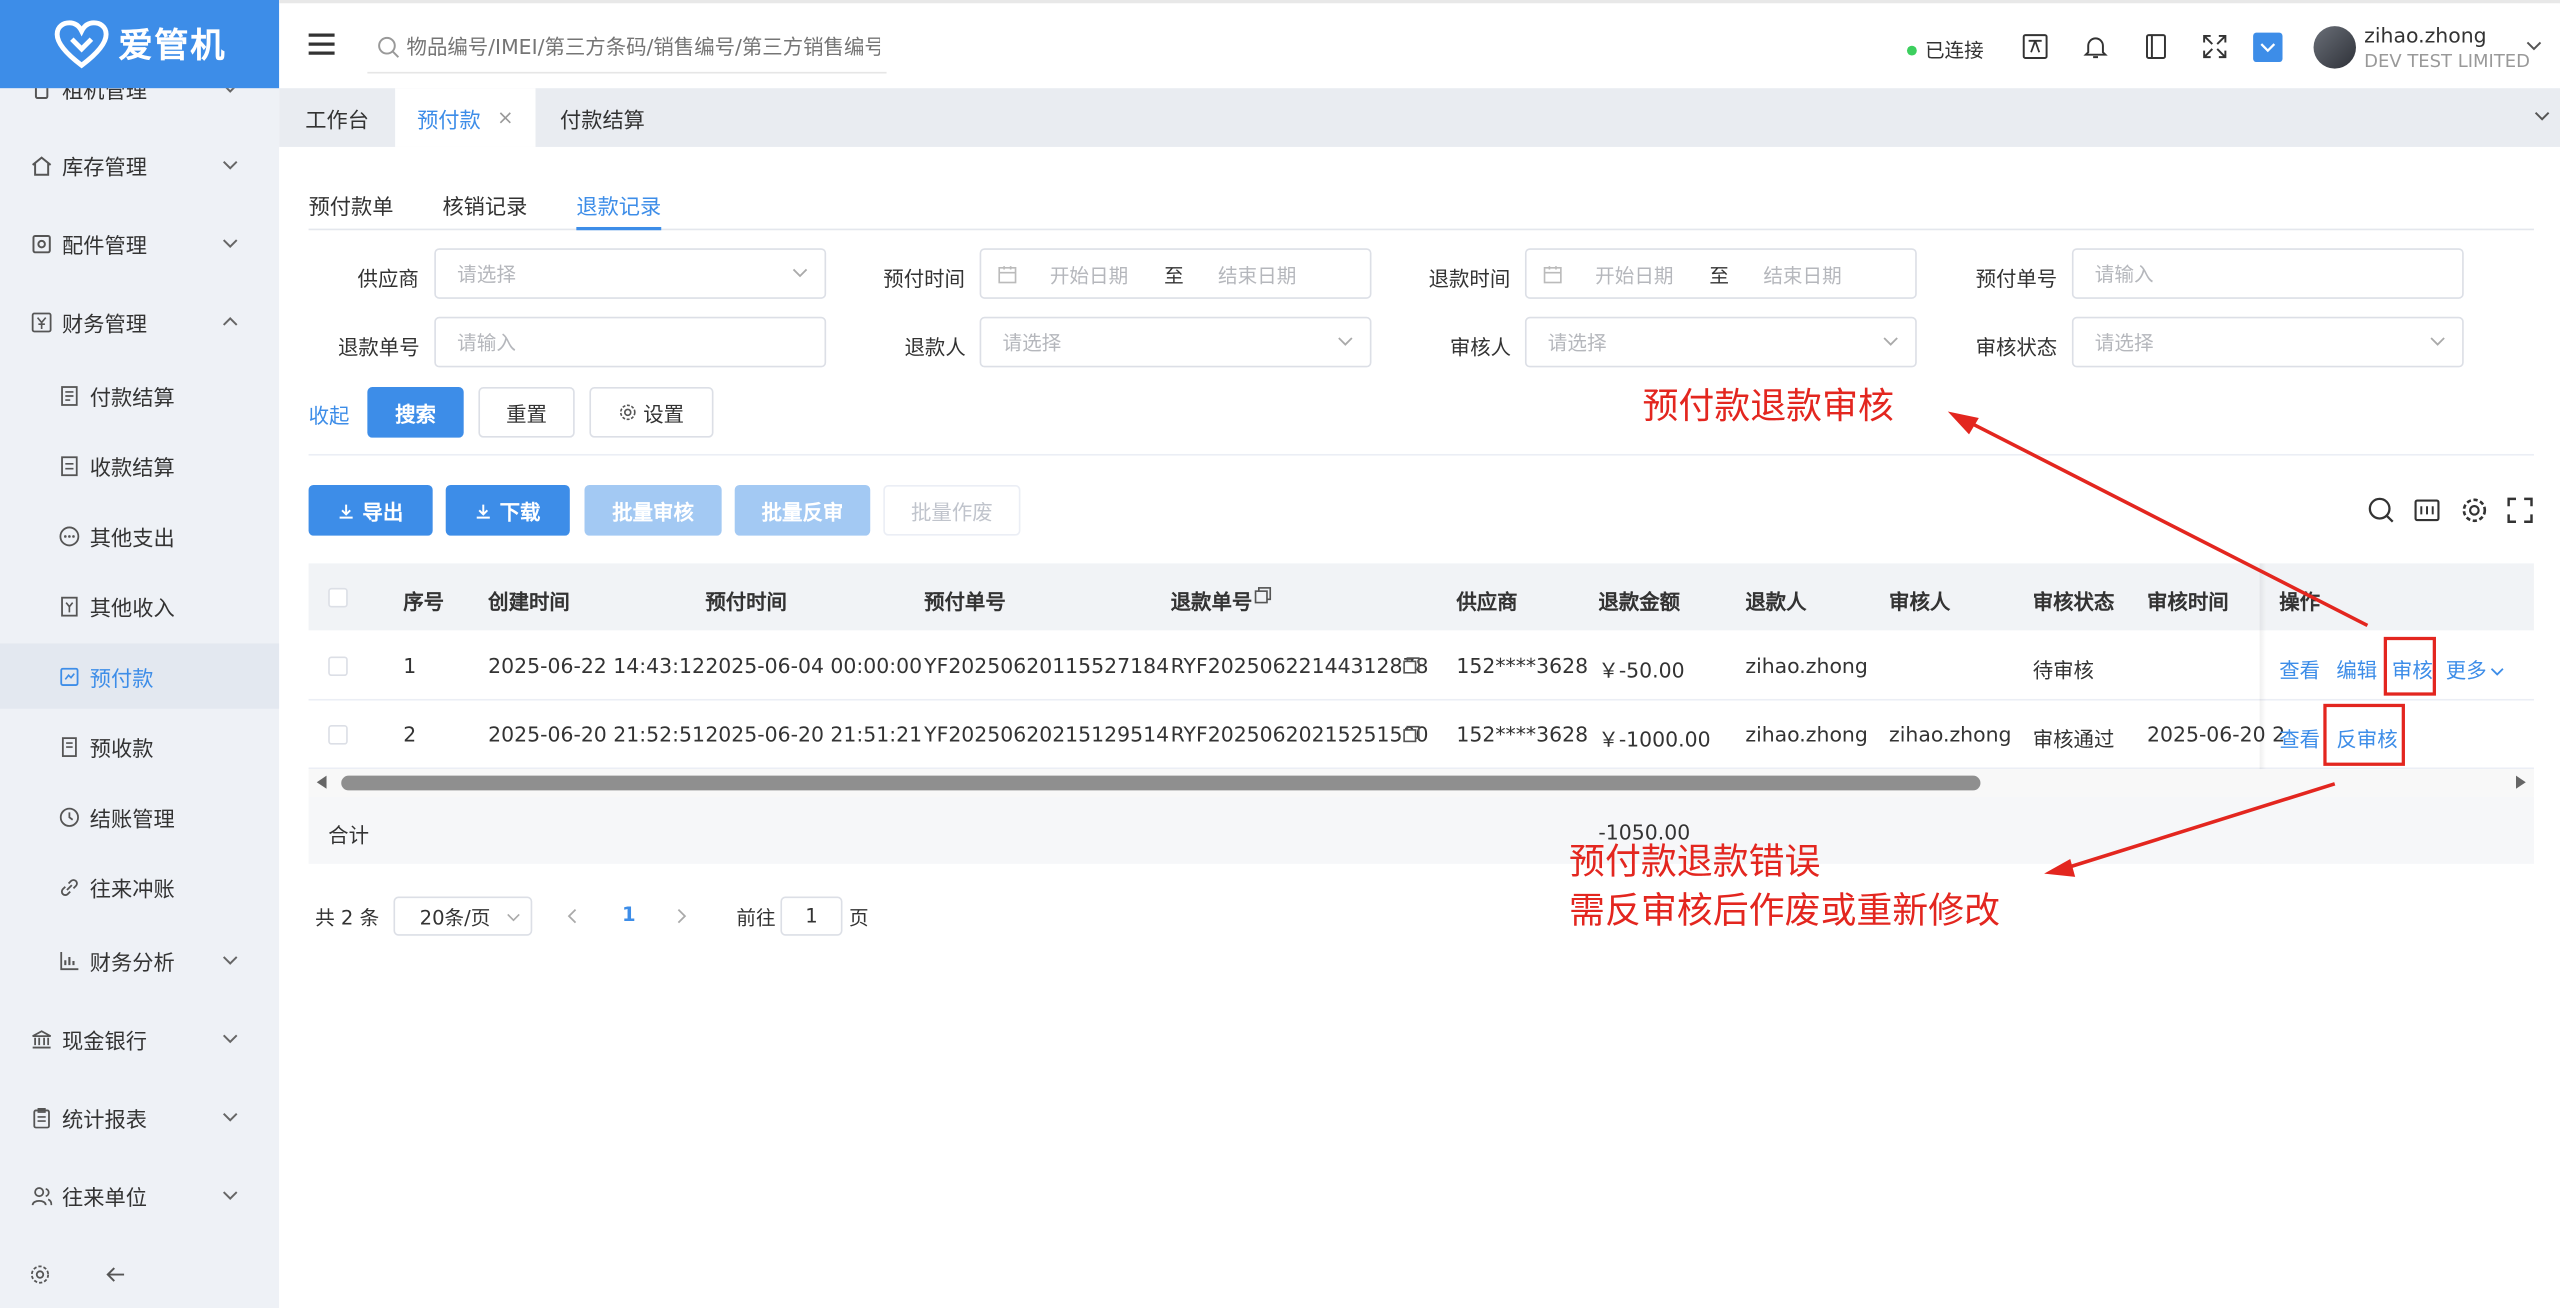 This screenshot has height=1308, width=2560. I want to click on global-search, so click(627, 47).